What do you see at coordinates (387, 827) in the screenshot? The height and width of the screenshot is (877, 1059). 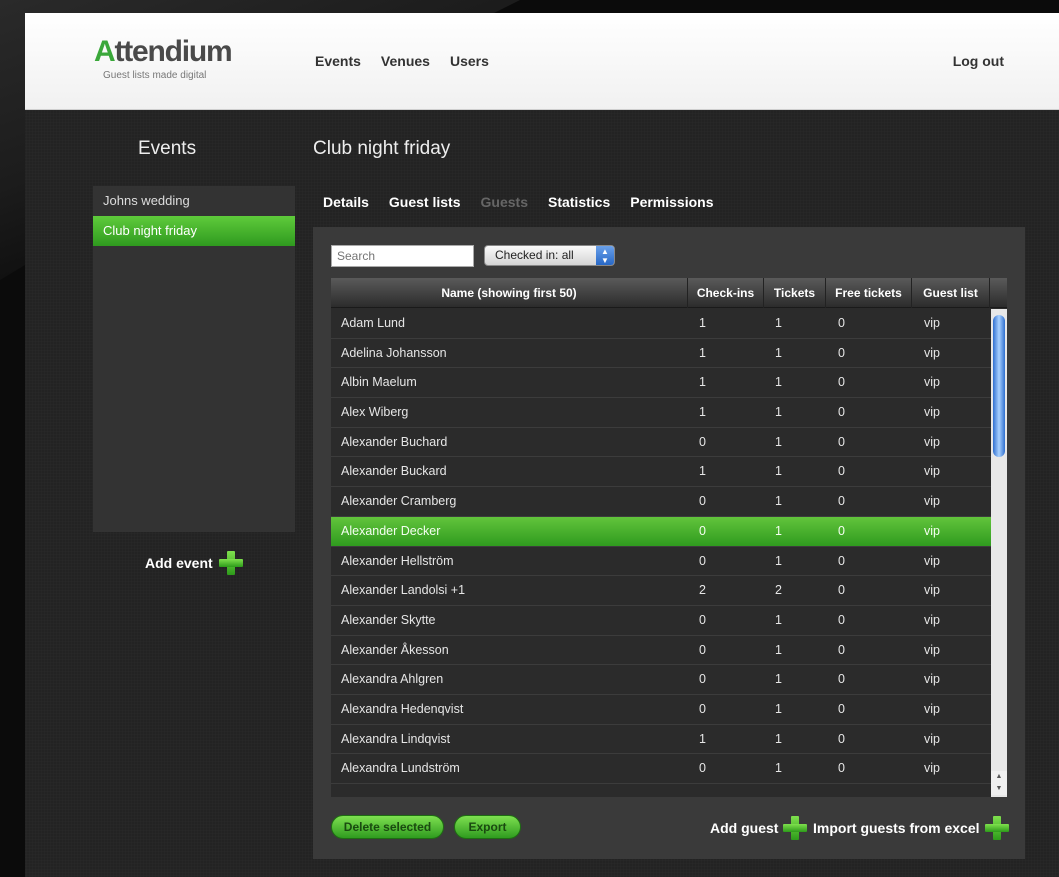 I see `delete-selected-button: Delete selected` at bounding box center [387, 827].